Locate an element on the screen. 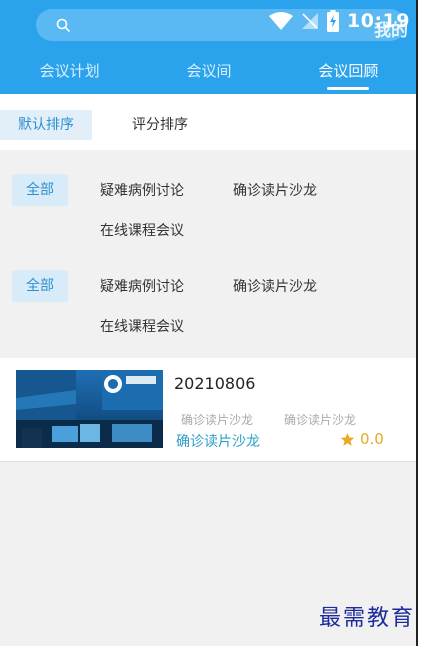  mine-link: 我的 is located at coordinates (391, 28).